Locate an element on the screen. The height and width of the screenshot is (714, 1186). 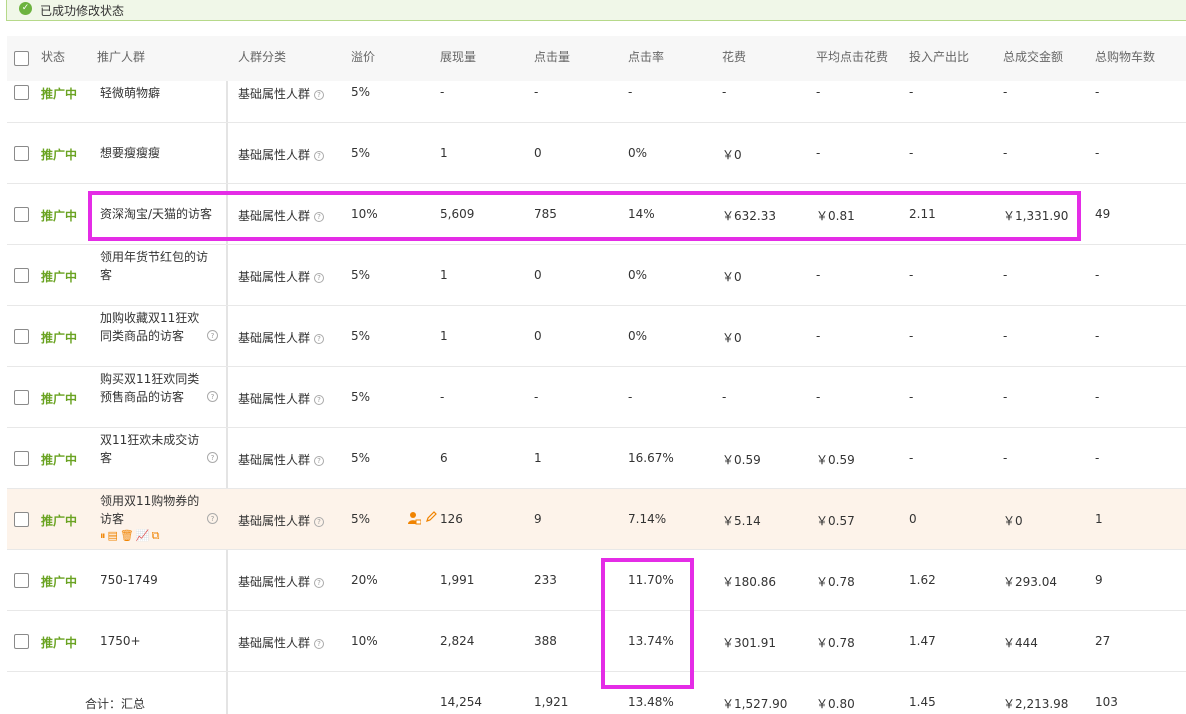
header-cost: 花费 is located at coordinates (734, 56).